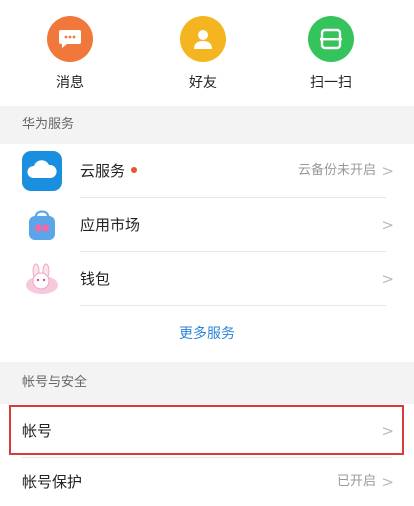 Image resolution: width=414 pixels, height=506 pixels. Describe the element at coordinates (203, 39) in the screenshot. I see `friend-icon` at that location.